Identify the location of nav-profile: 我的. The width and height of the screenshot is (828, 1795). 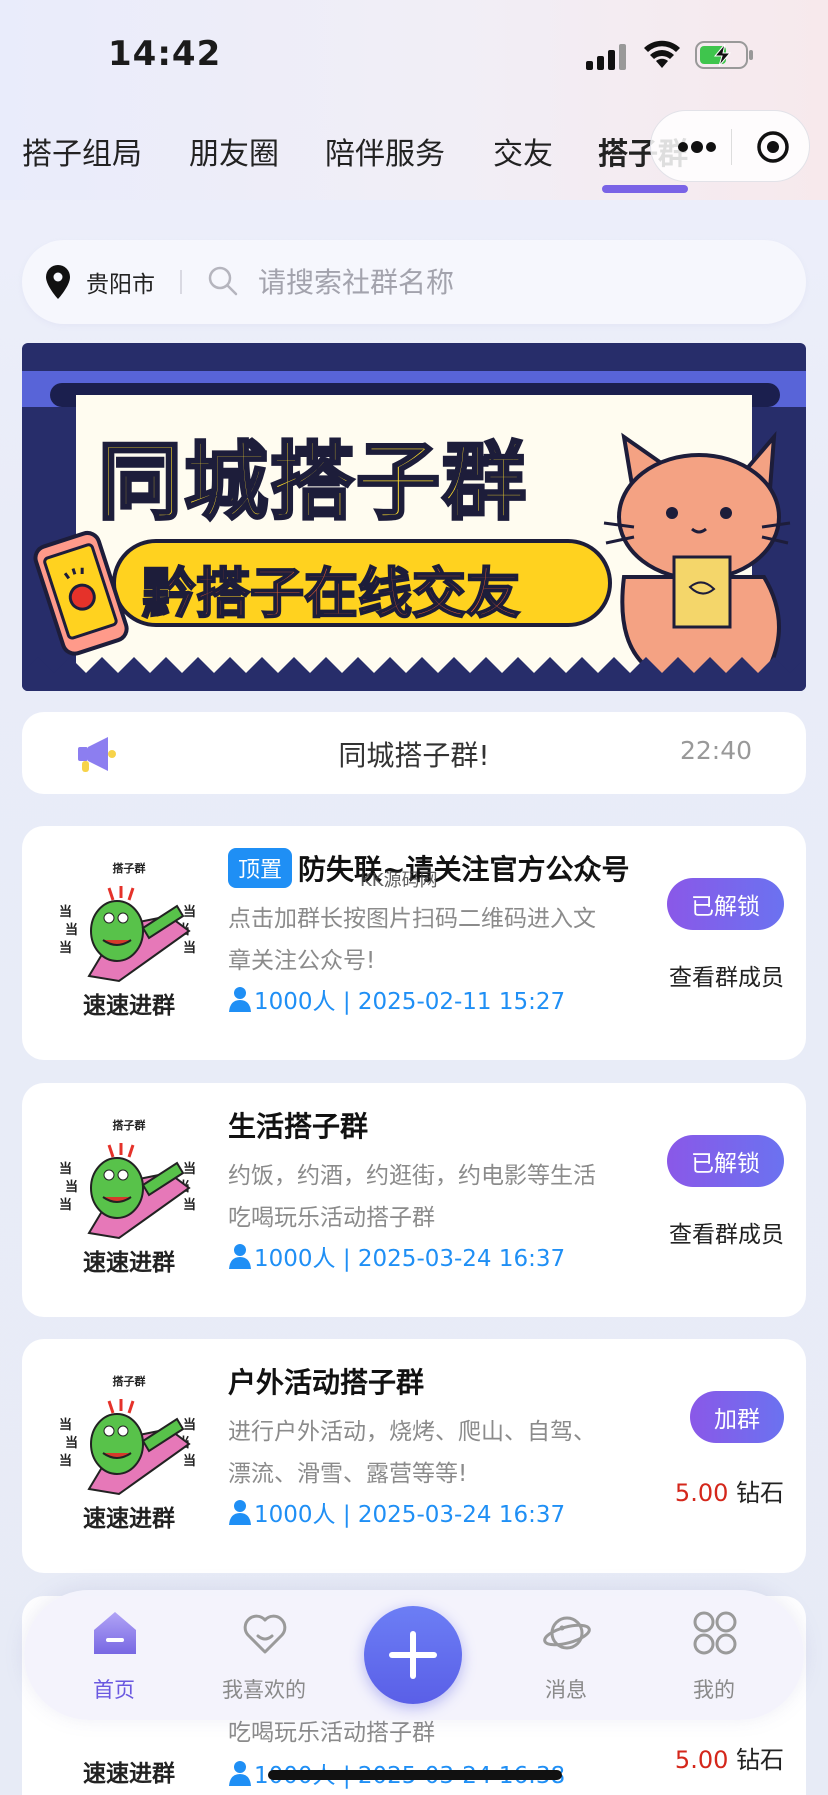
(714, 1655).